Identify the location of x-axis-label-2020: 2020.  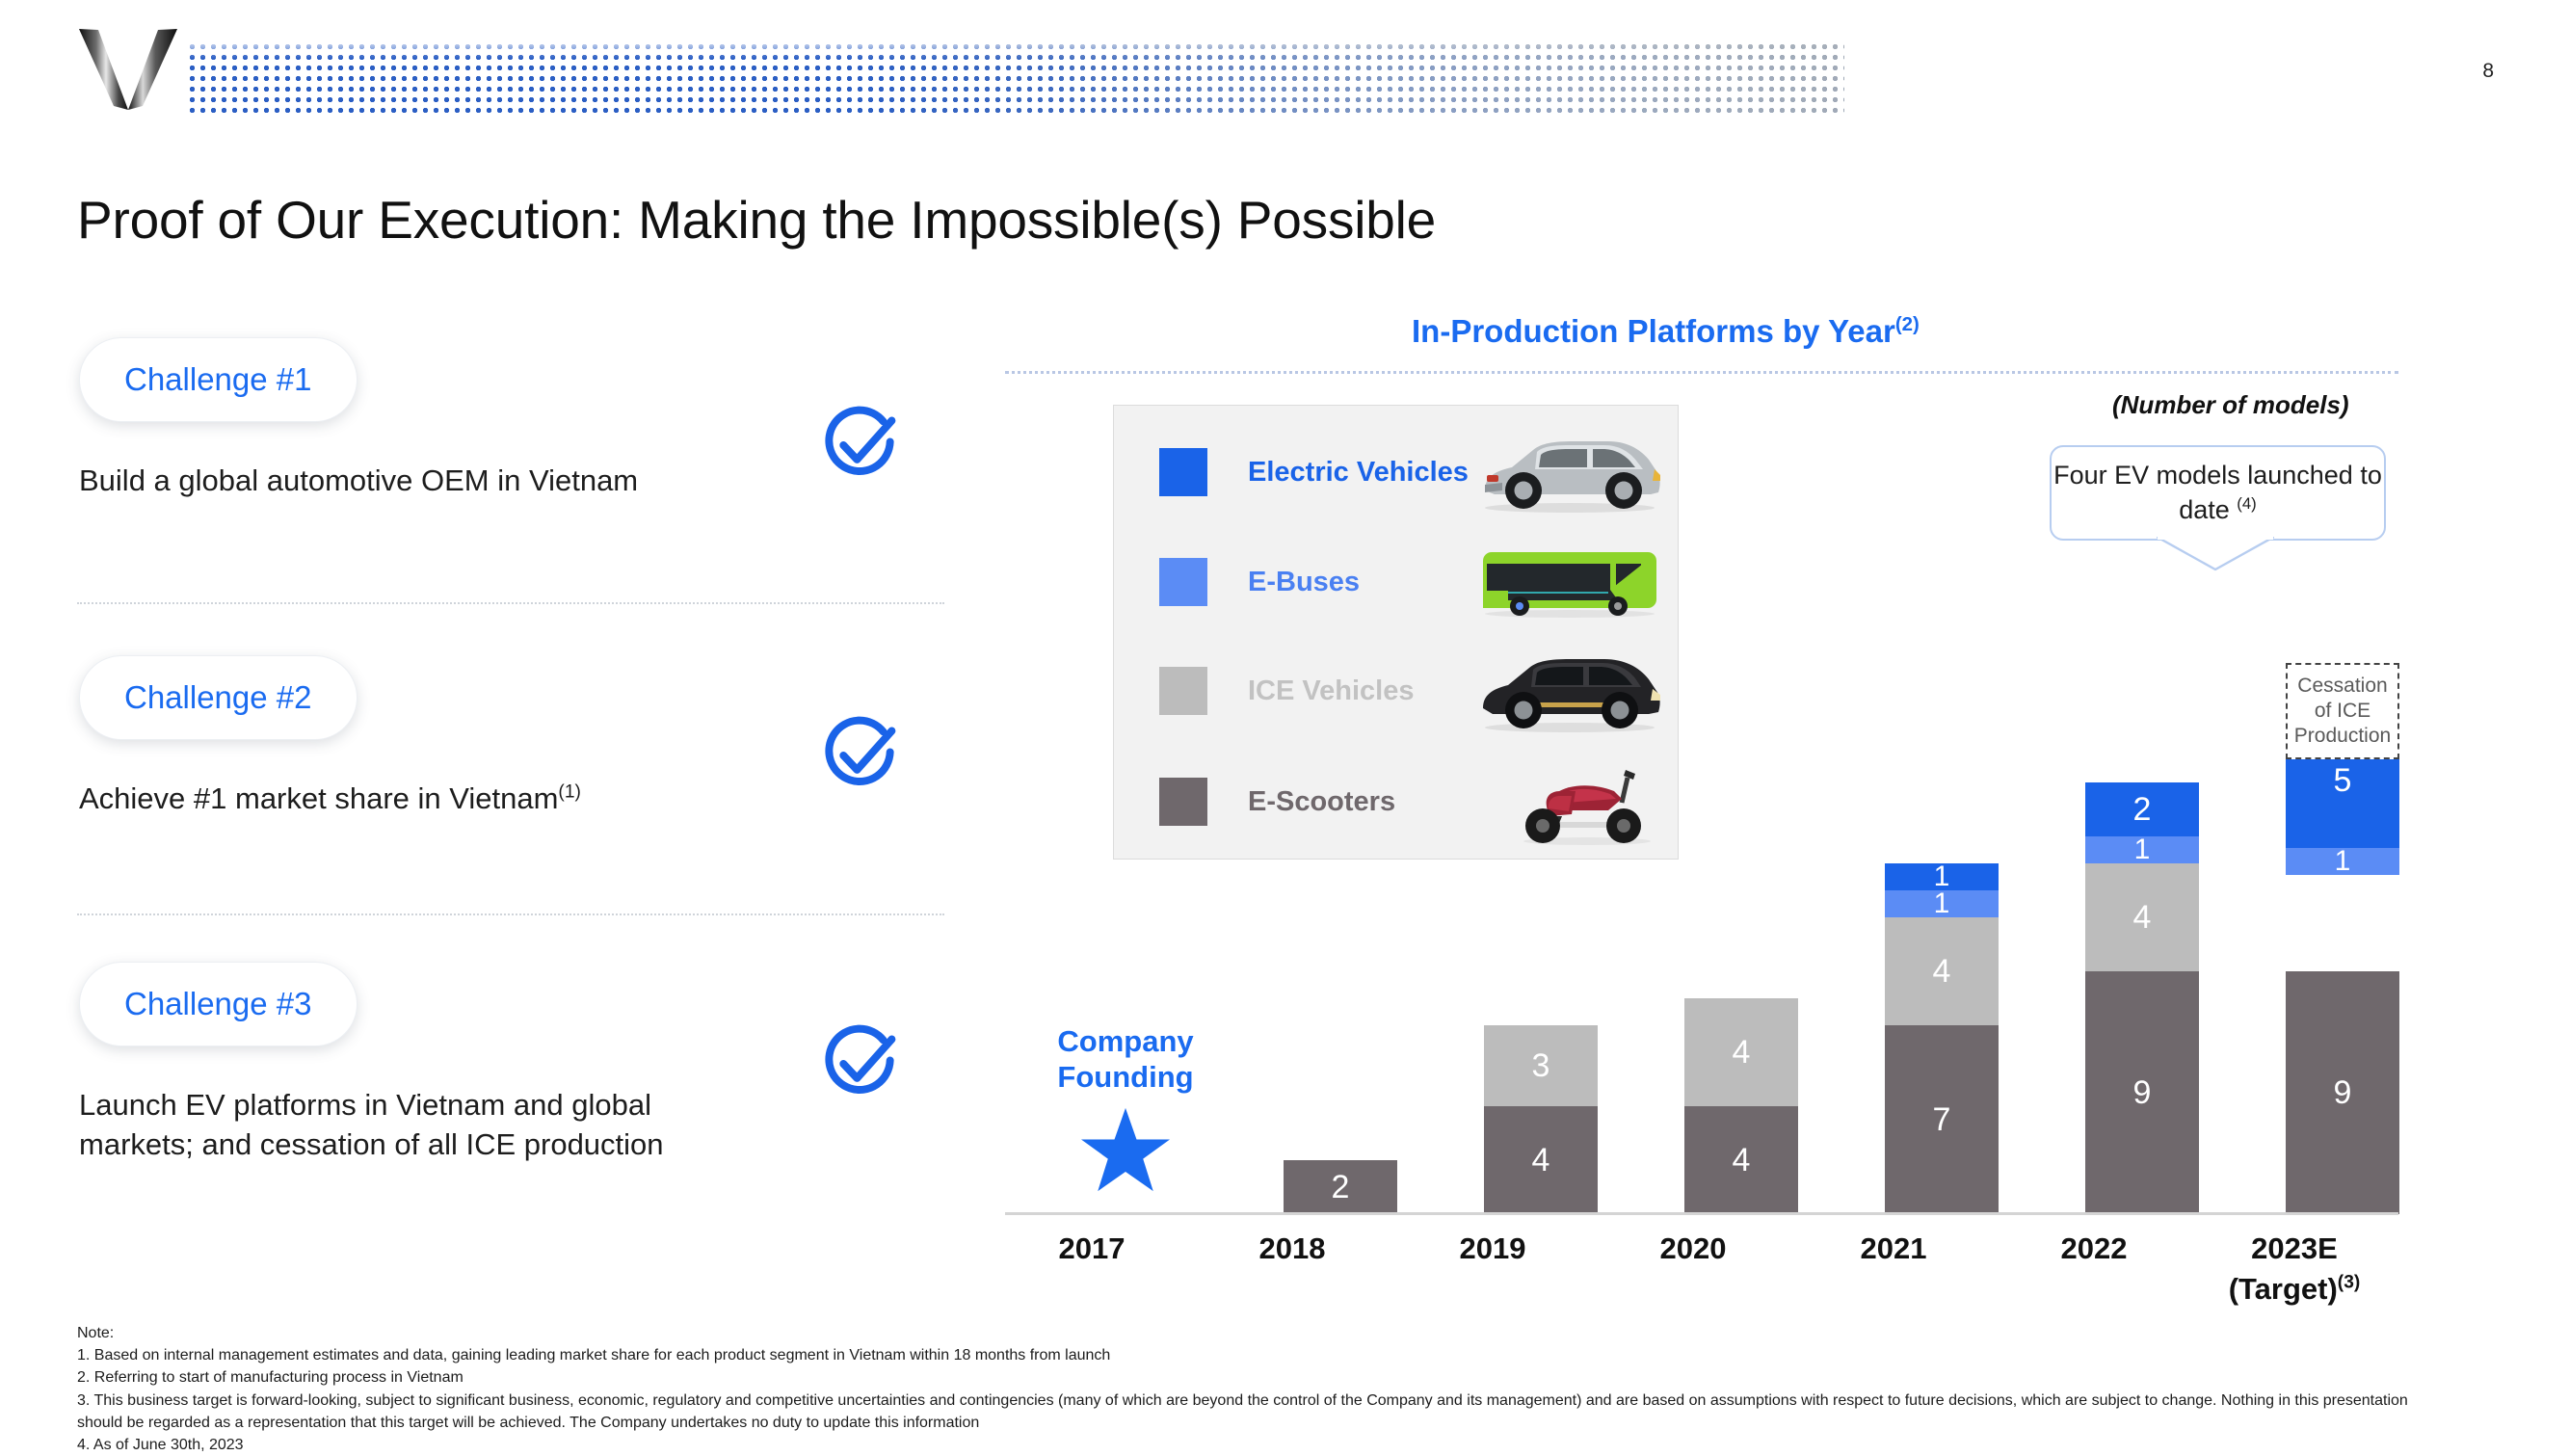
(1693, 1249).